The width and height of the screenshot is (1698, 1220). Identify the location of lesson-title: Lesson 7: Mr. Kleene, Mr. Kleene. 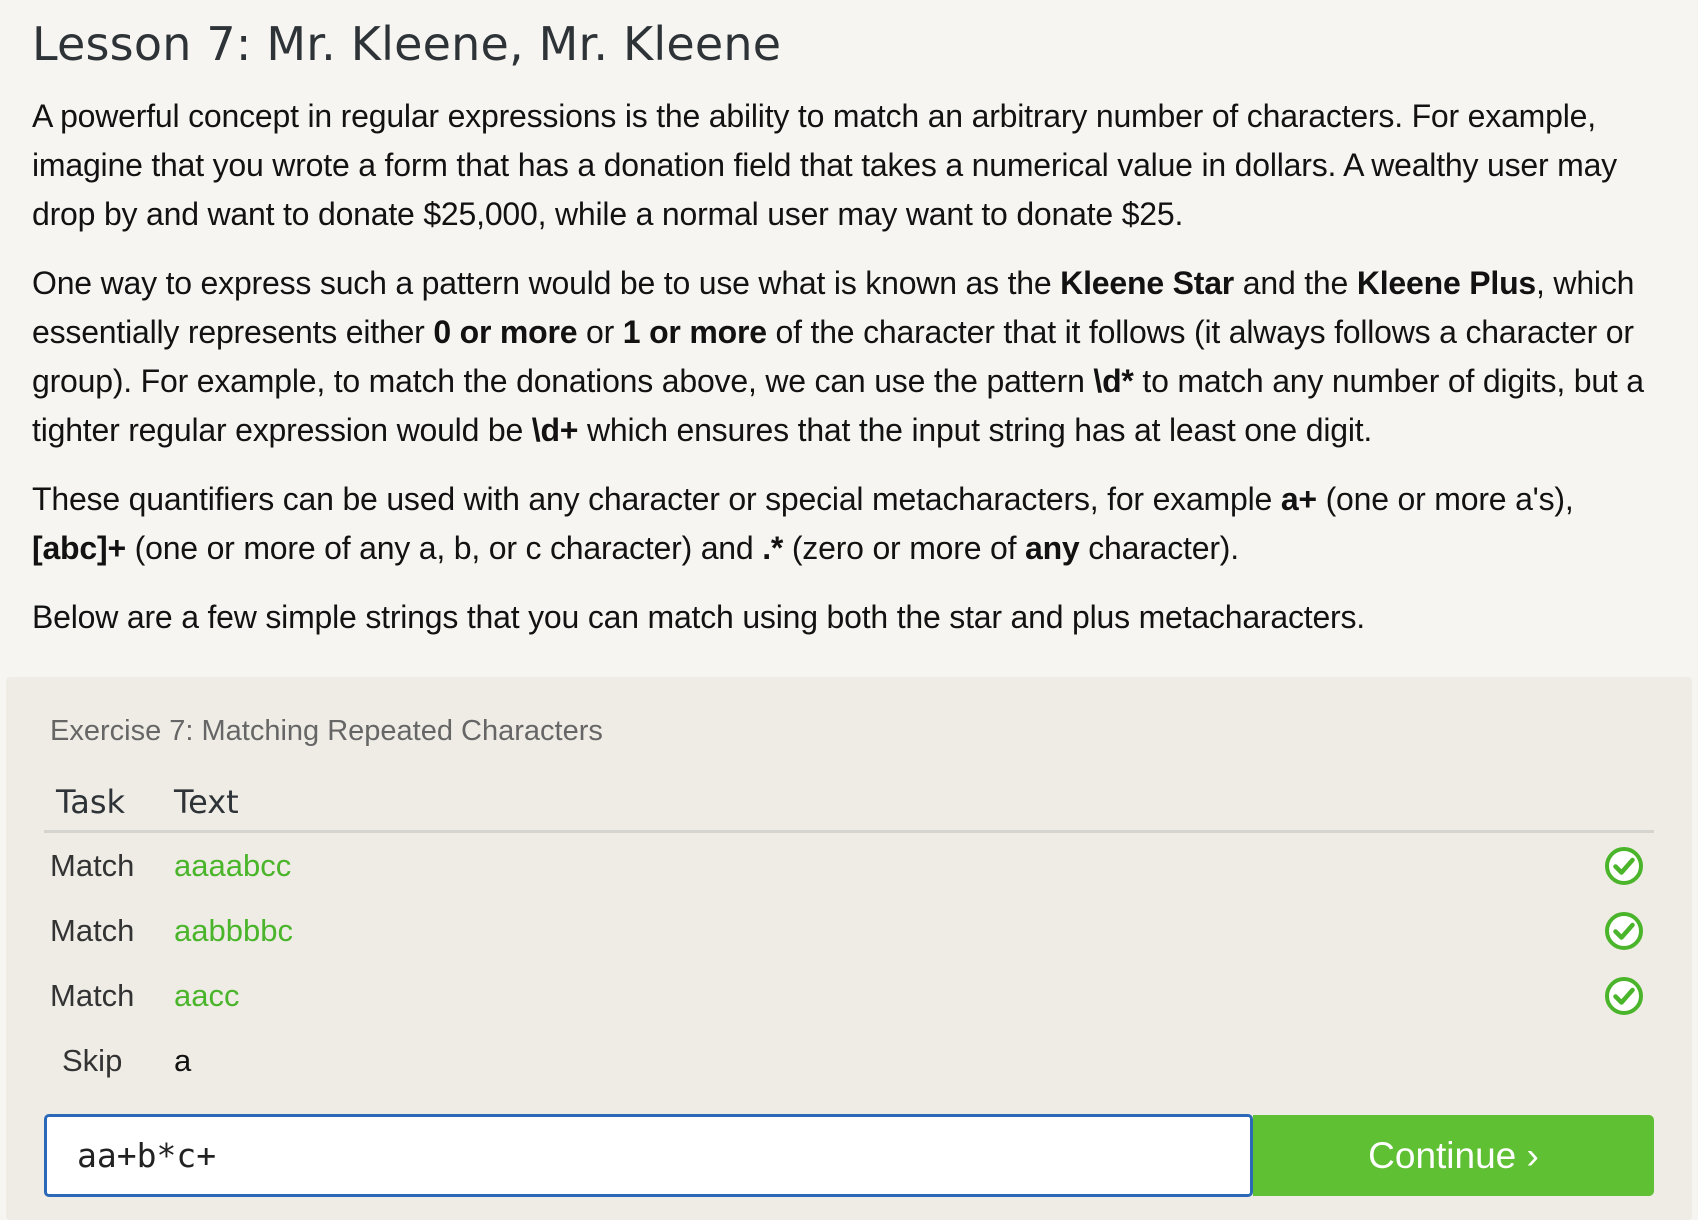
(407, 44).